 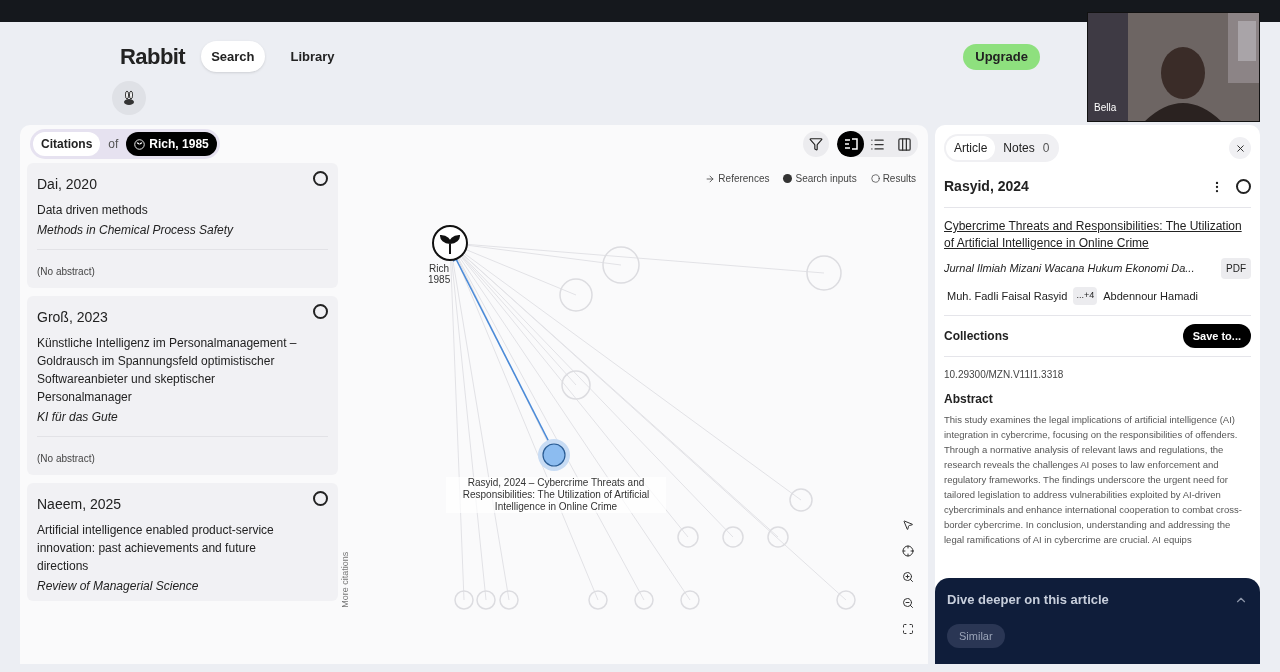 I want to click on node-label: Rasyid, 2024 – Cybercrime Threats and Responsibilities: The Utilization of Artificial Intelligence in Online Crime, so click(x=556, y=495).